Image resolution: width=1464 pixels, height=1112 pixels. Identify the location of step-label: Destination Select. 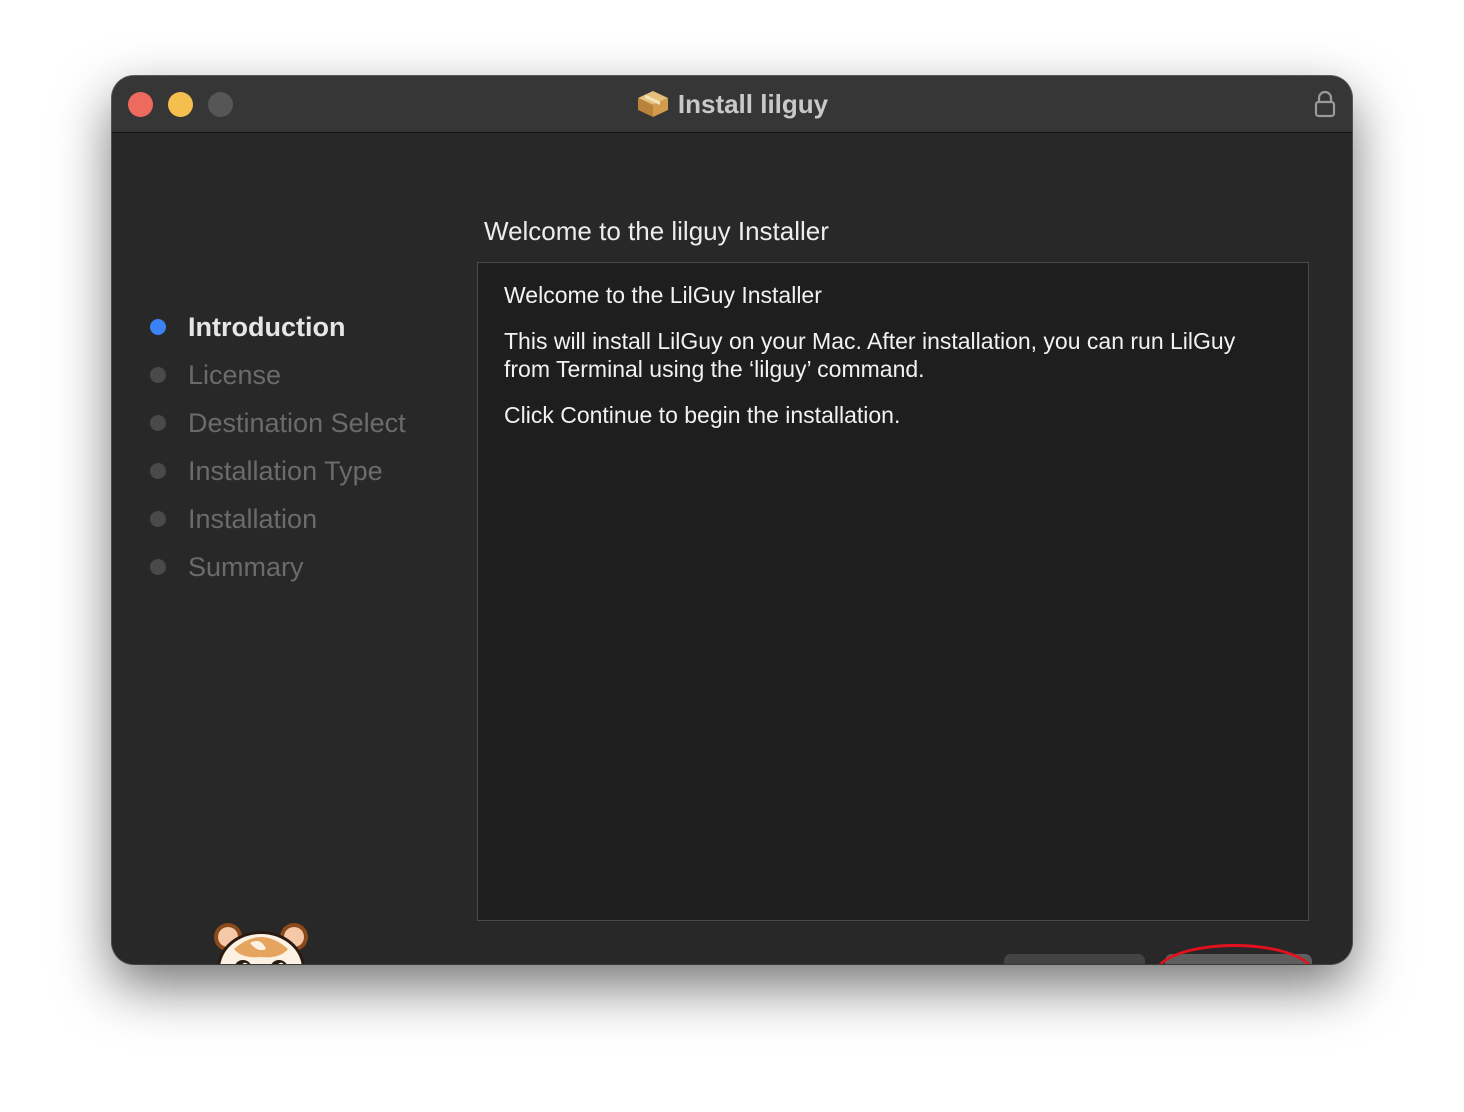
(297, 422).